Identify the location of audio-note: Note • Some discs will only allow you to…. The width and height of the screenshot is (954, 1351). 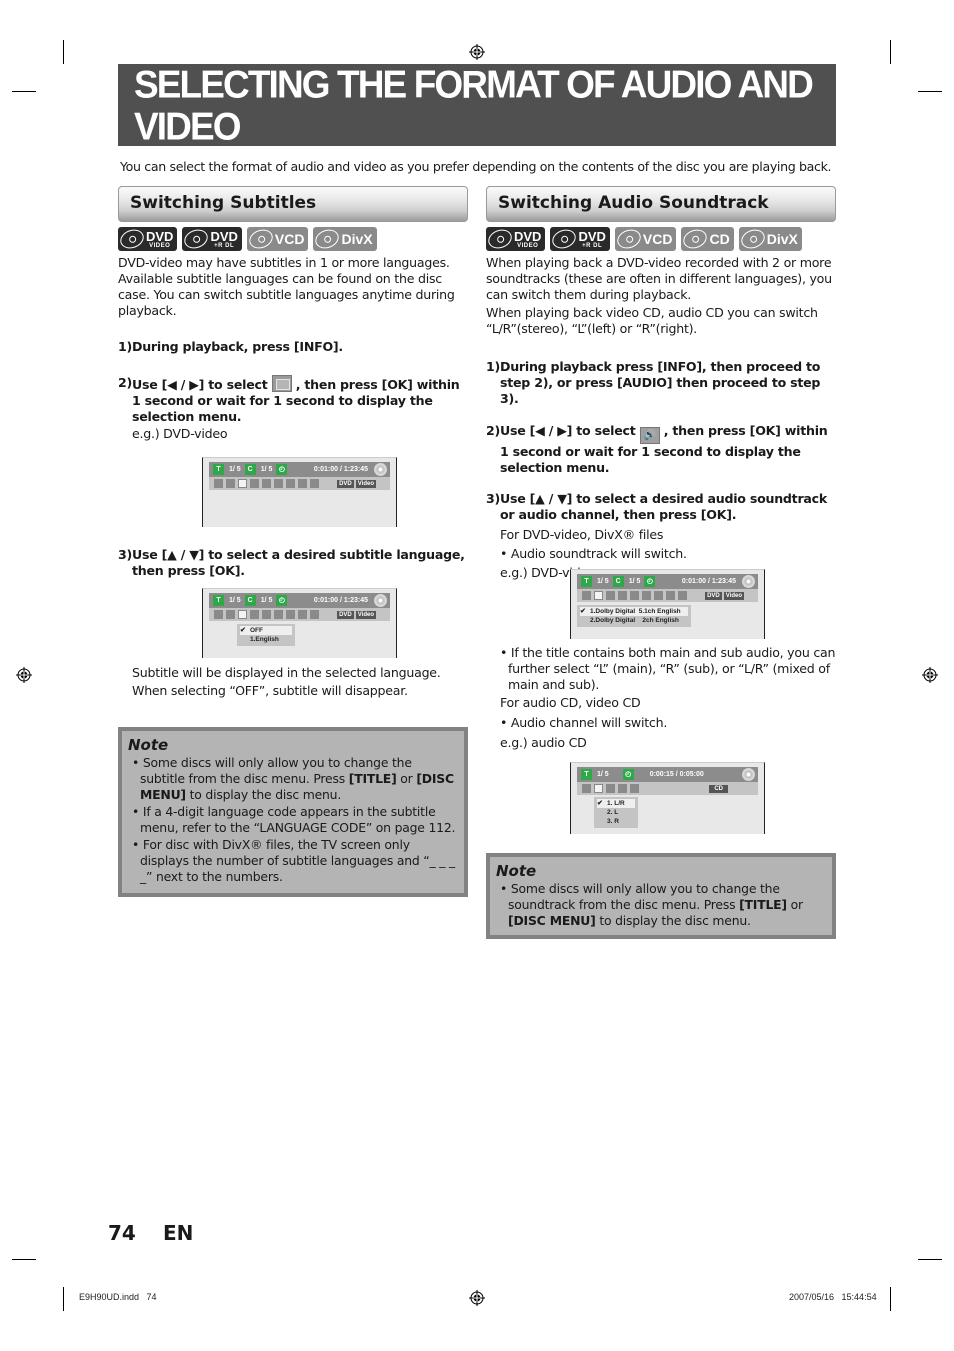
(661, 896).